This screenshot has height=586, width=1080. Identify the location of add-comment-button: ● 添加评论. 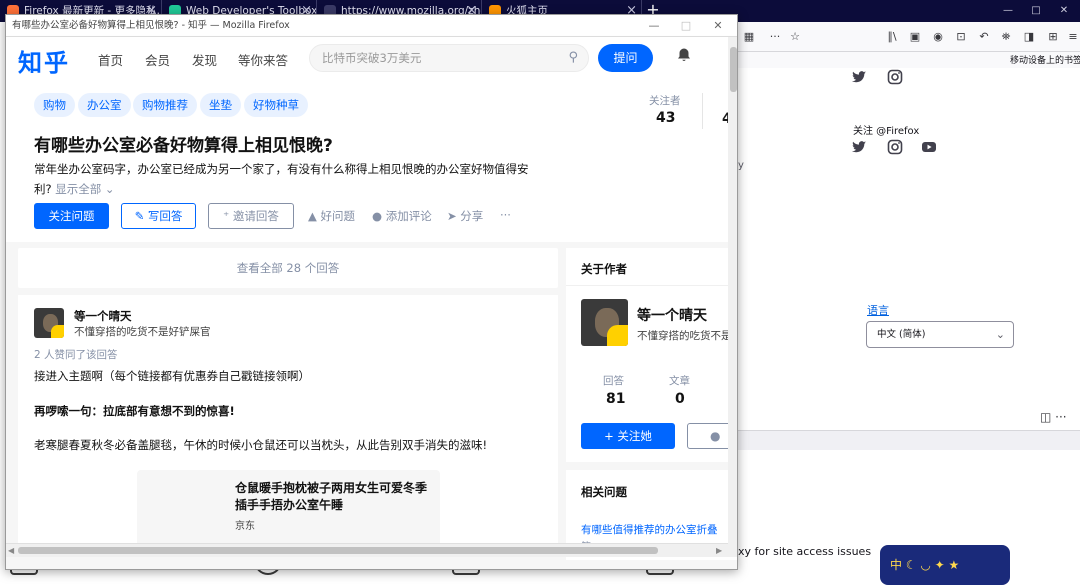
(402, 216).